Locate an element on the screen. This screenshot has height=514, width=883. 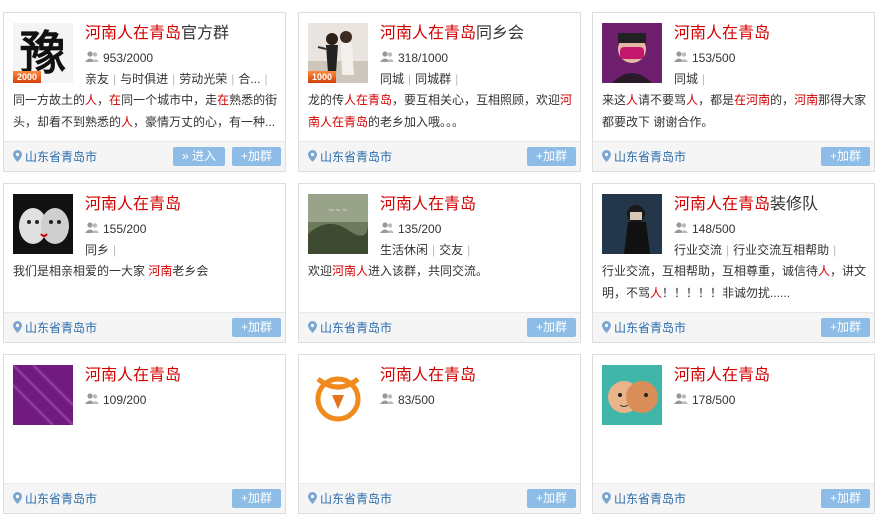
description-text: 欢迎 is located at coordinates (320, 271).